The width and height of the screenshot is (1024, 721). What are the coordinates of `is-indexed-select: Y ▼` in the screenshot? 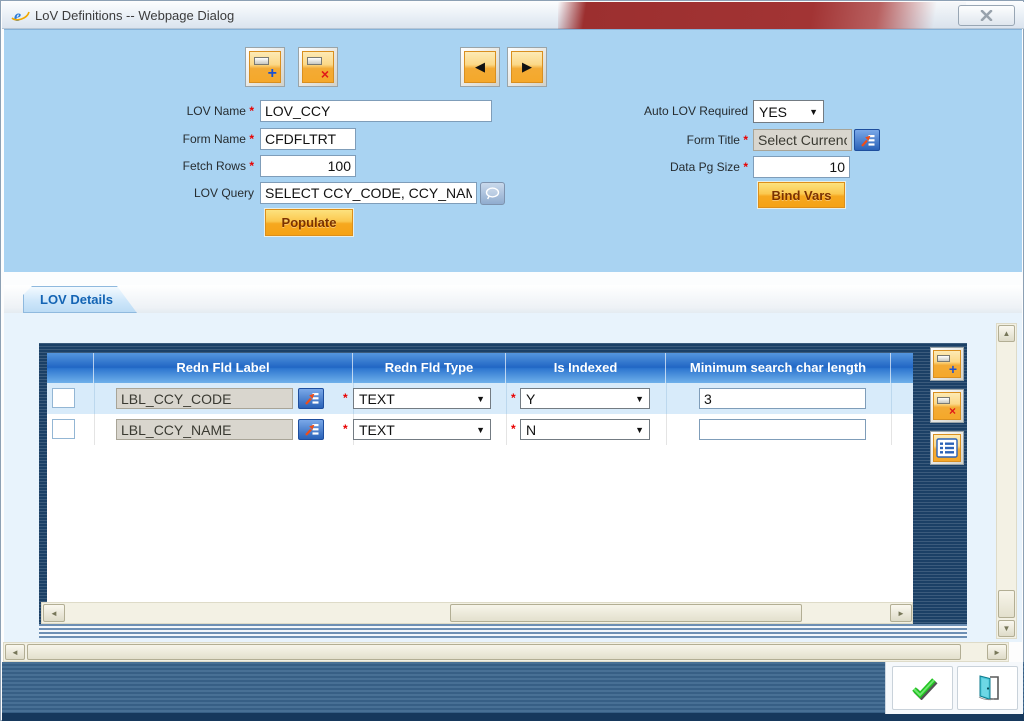 It's located at (585, 398).